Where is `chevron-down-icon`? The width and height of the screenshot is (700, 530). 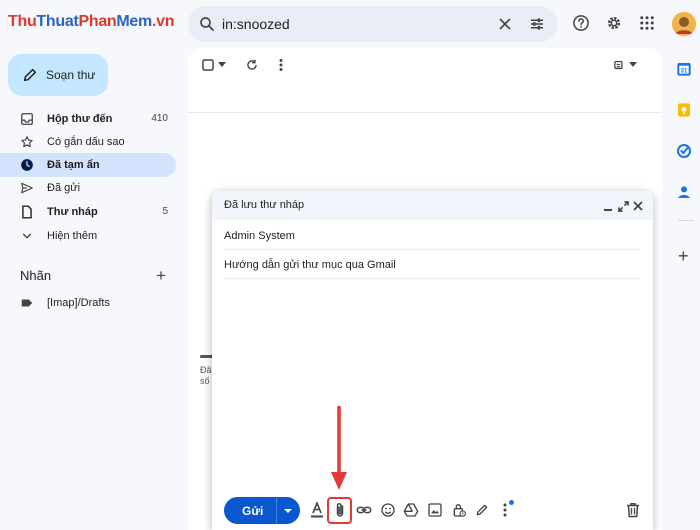 chevron-down-icon is located at coordinates (27, 236).